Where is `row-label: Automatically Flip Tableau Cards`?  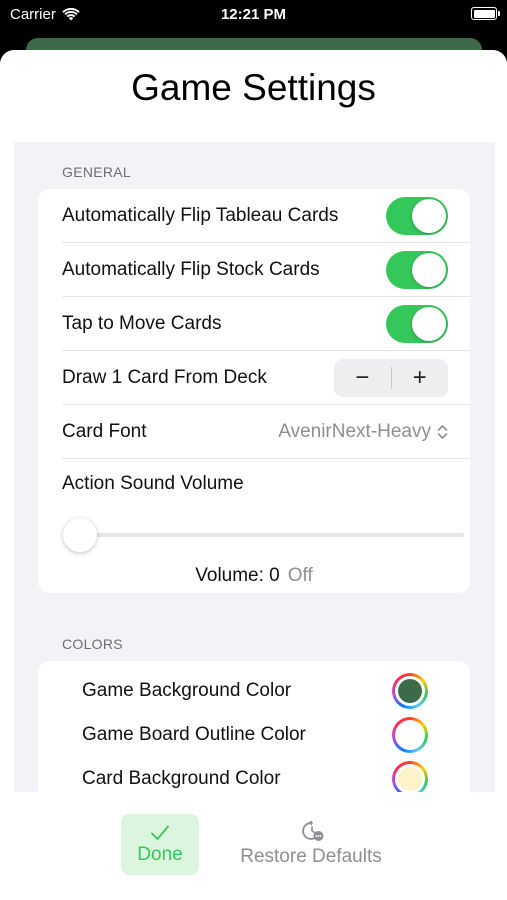
row-label: Automatically Flip Tableau Cards is located at coordinates (200, 215).